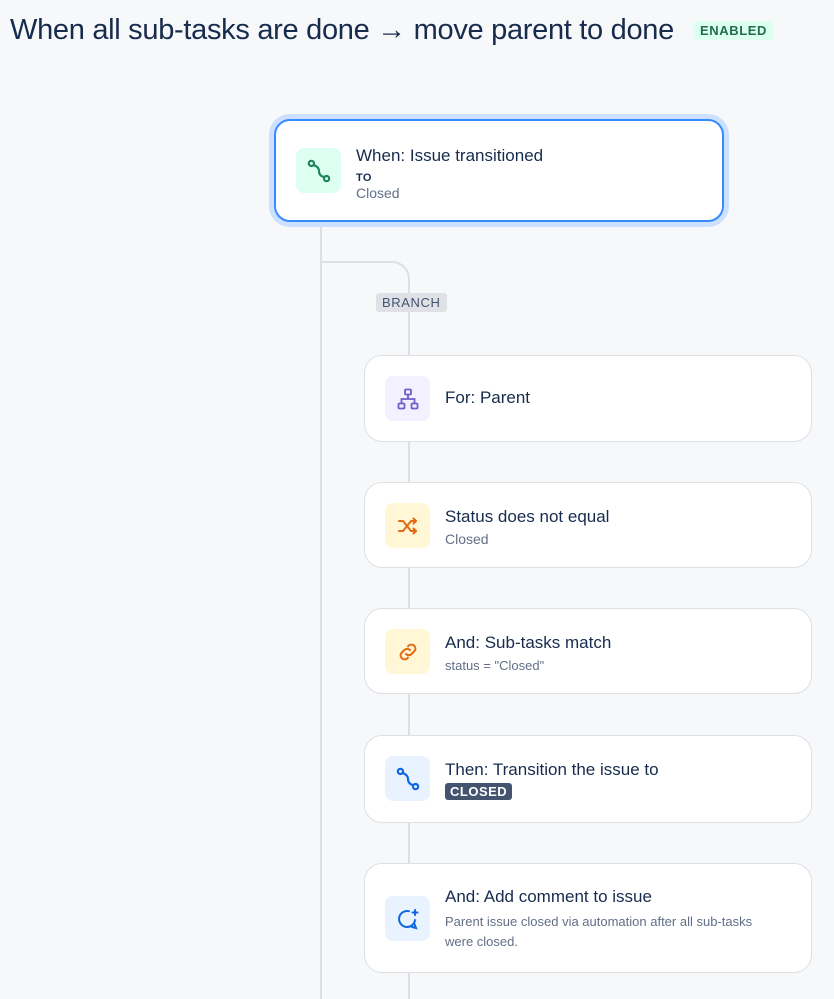  I want to click on trigger-to-label: TO, so click(364, 178).